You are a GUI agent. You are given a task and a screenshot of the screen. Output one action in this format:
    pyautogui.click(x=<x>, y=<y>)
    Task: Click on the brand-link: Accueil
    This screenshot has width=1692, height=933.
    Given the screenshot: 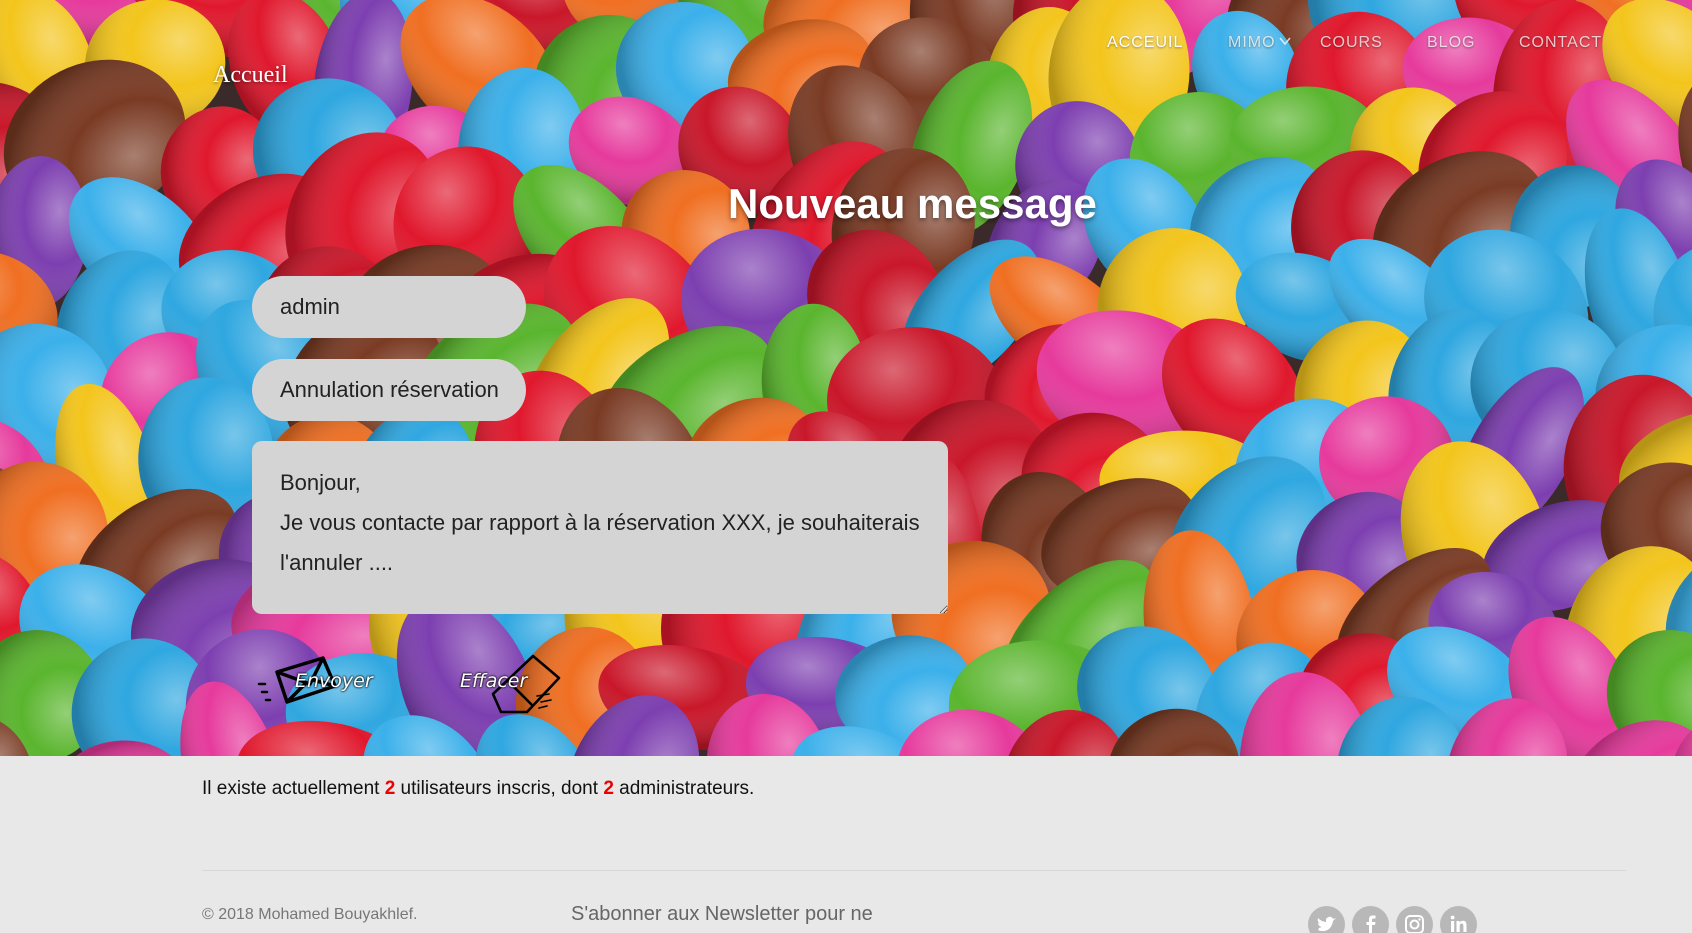 What is the action you would take?
    pyautogui.click(x=250, y=75)
    